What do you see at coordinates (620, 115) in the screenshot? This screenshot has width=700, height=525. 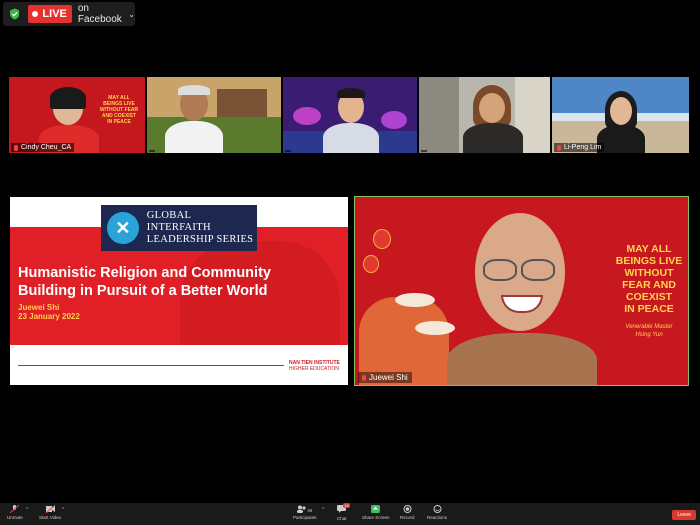 I see `participant-tile: Li-Peng Lim` at bounding box center [620, 115].